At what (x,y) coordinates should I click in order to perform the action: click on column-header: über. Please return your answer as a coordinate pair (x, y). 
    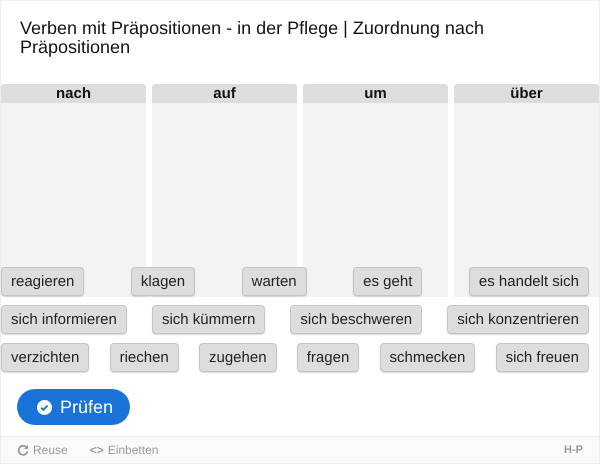
    Looking at the image, I should click on (526, 93).